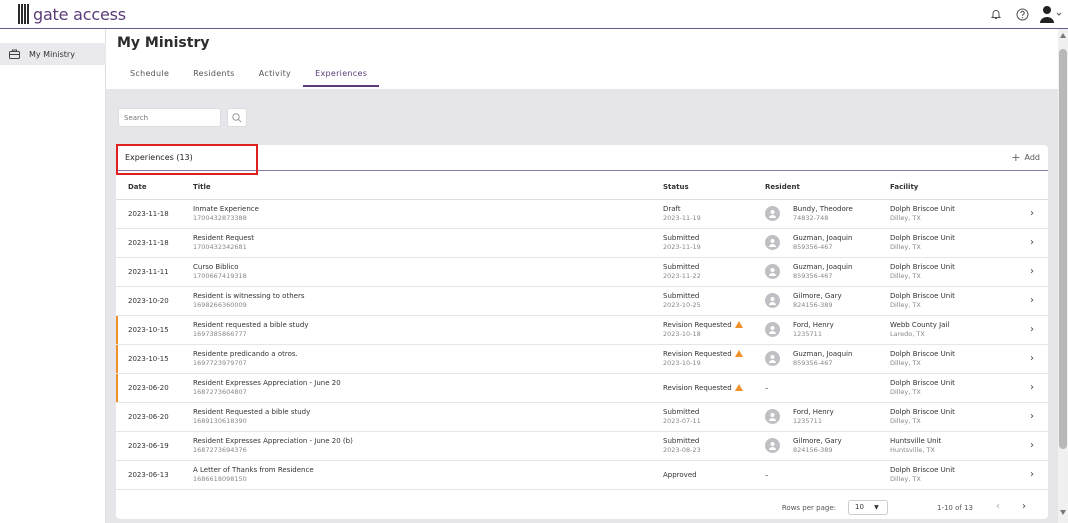 This screenshot has width=1068, height=523. I want to click on tab-schedule: Schedule, so click(149, 78).